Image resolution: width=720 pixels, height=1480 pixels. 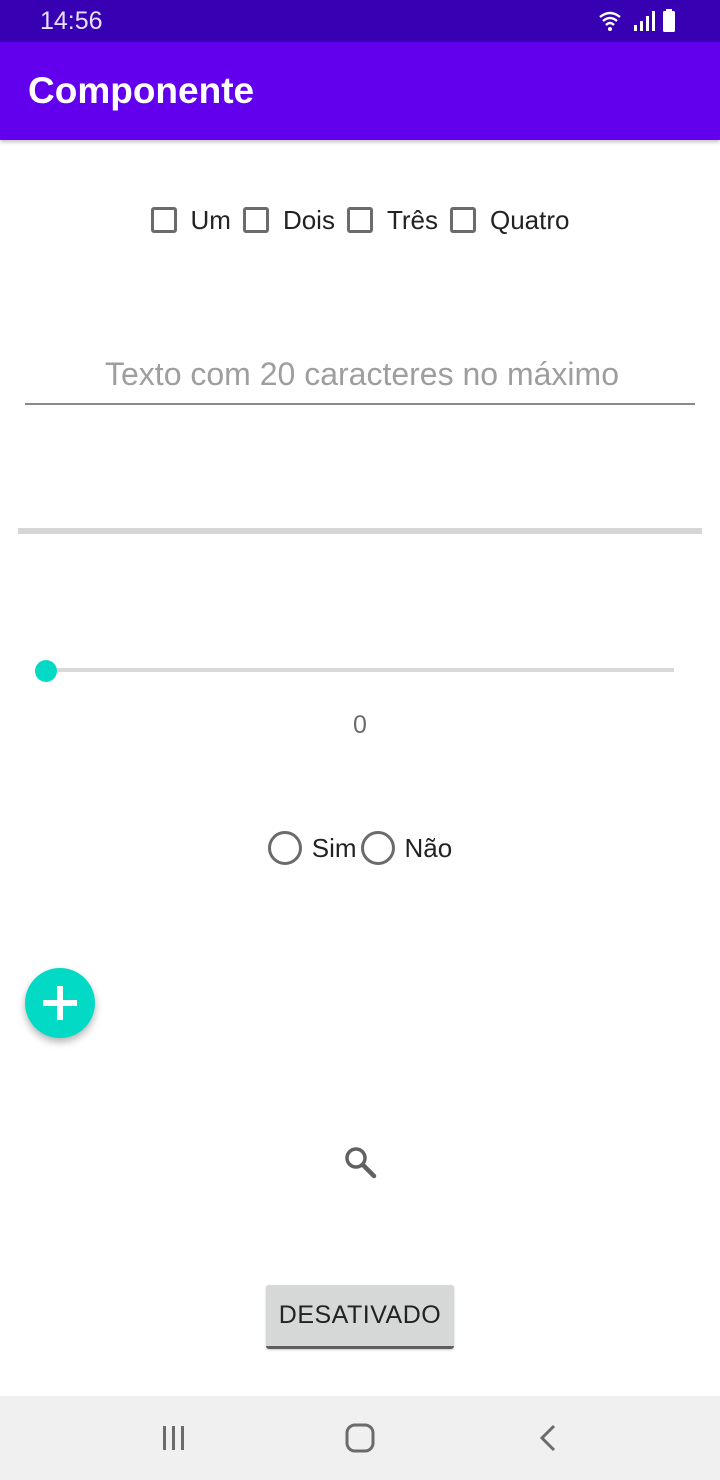 I want to click on seekbar-track, so click(x=360, y=670).